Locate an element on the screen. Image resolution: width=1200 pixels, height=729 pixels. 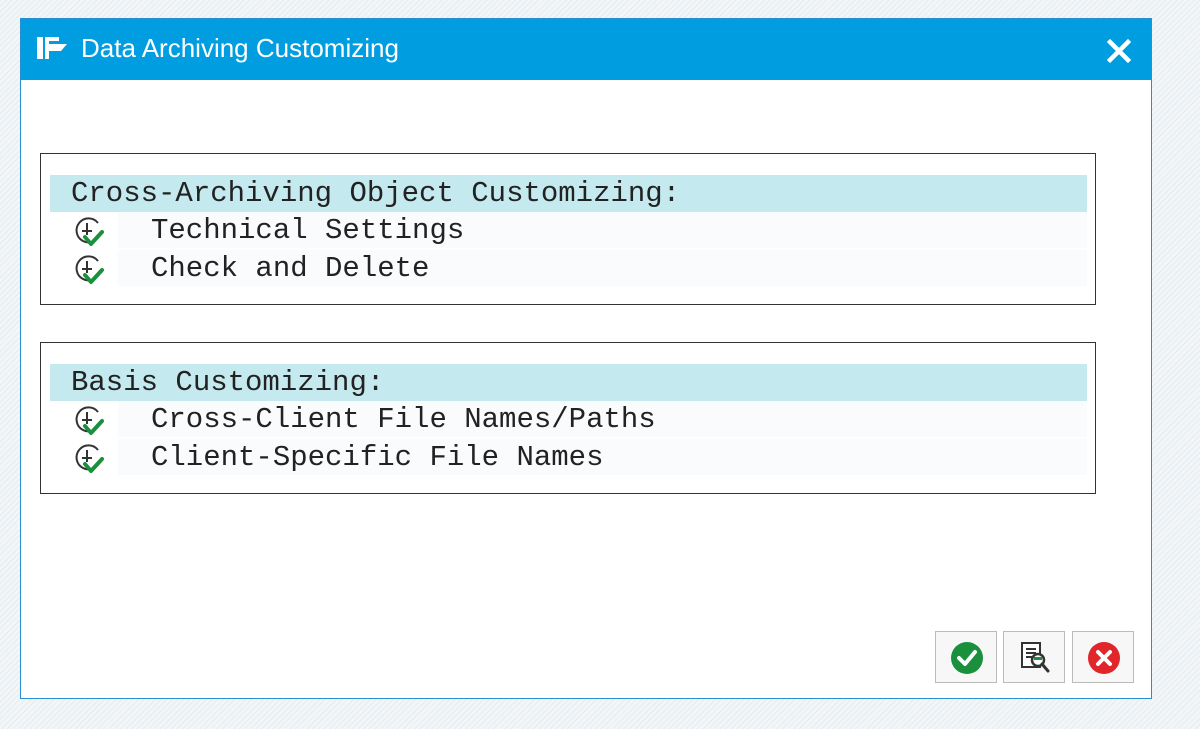
document-search-icon is located at coordinates (1035, 657).